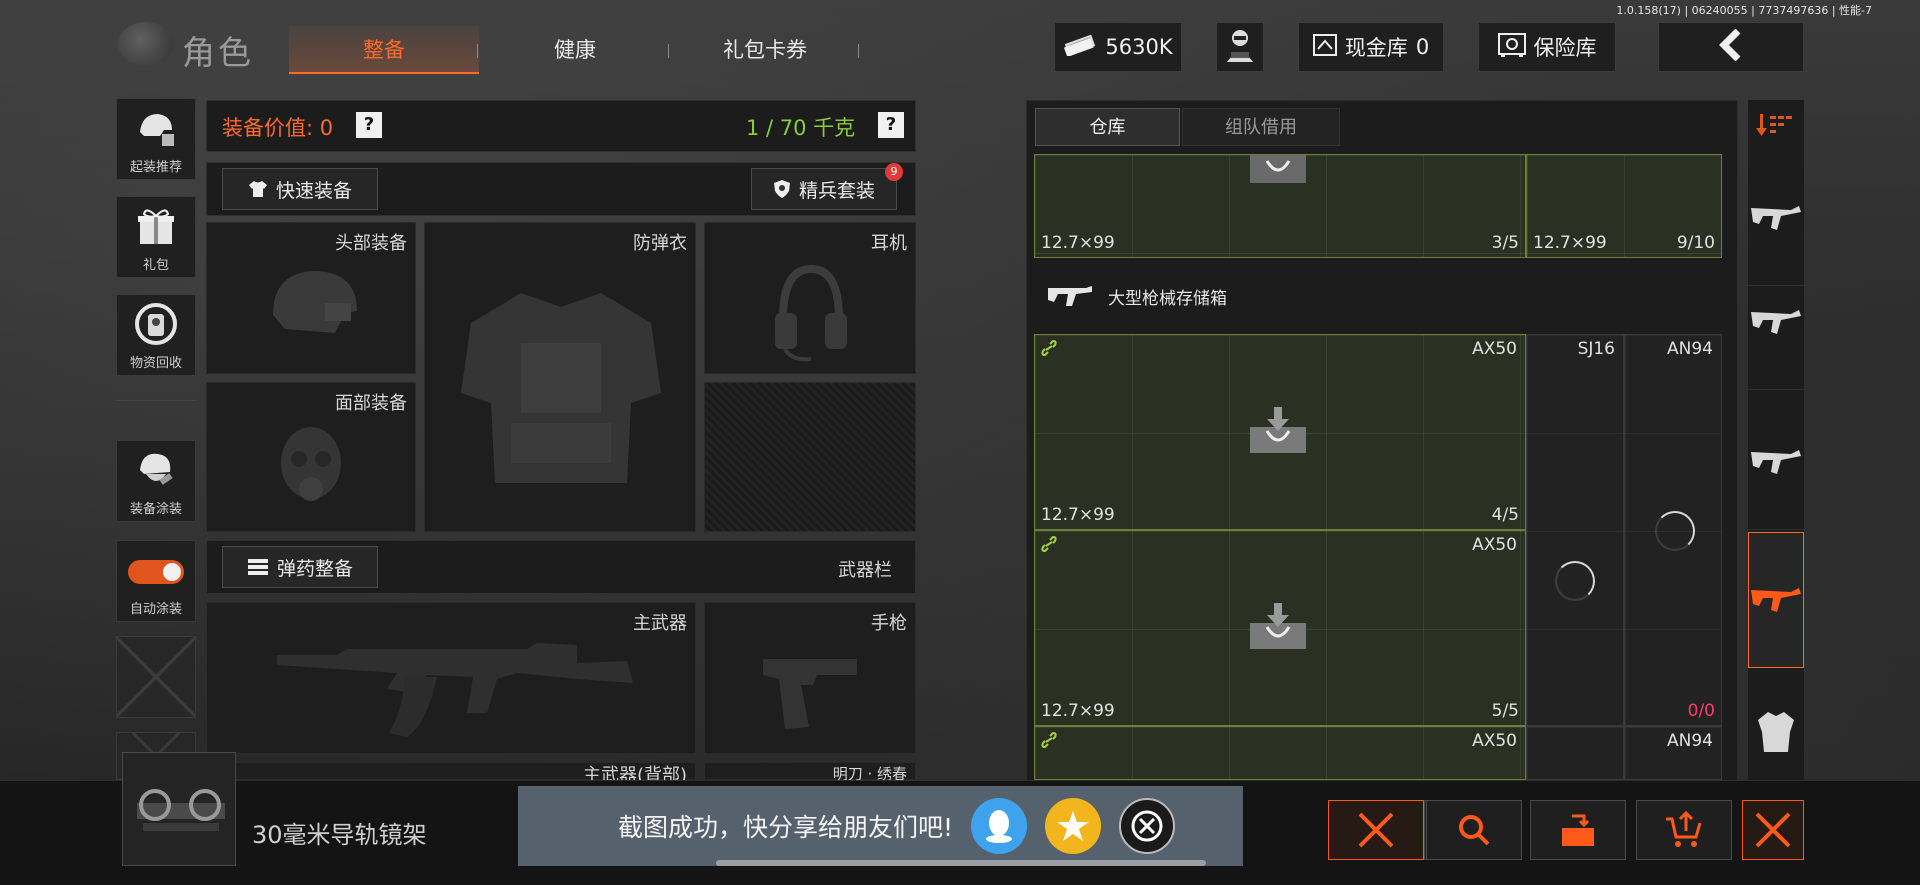 This screenshot has width=1920, height=885. I want to click on operator-button, so click(1240, 47).